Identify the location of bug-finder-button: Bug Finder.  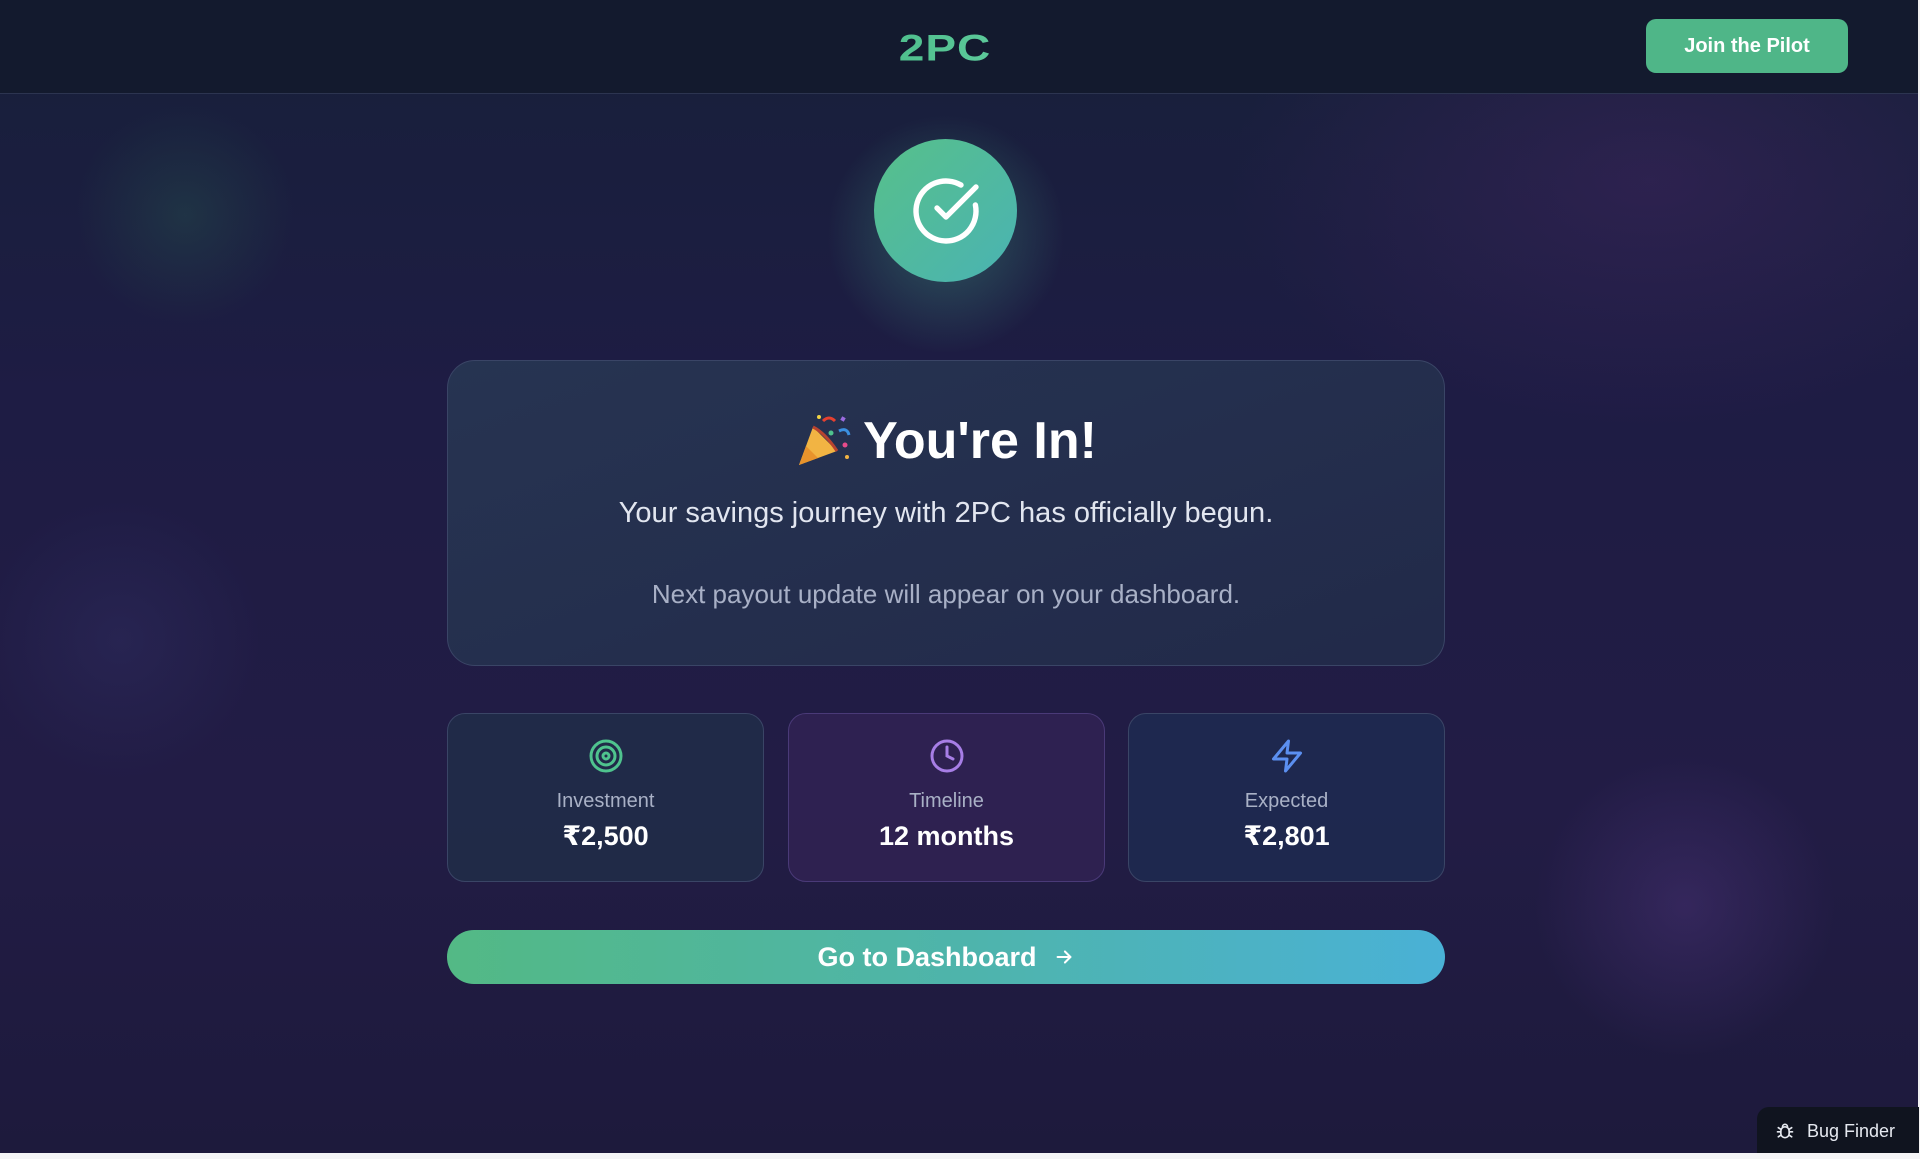
(1838, 1130).